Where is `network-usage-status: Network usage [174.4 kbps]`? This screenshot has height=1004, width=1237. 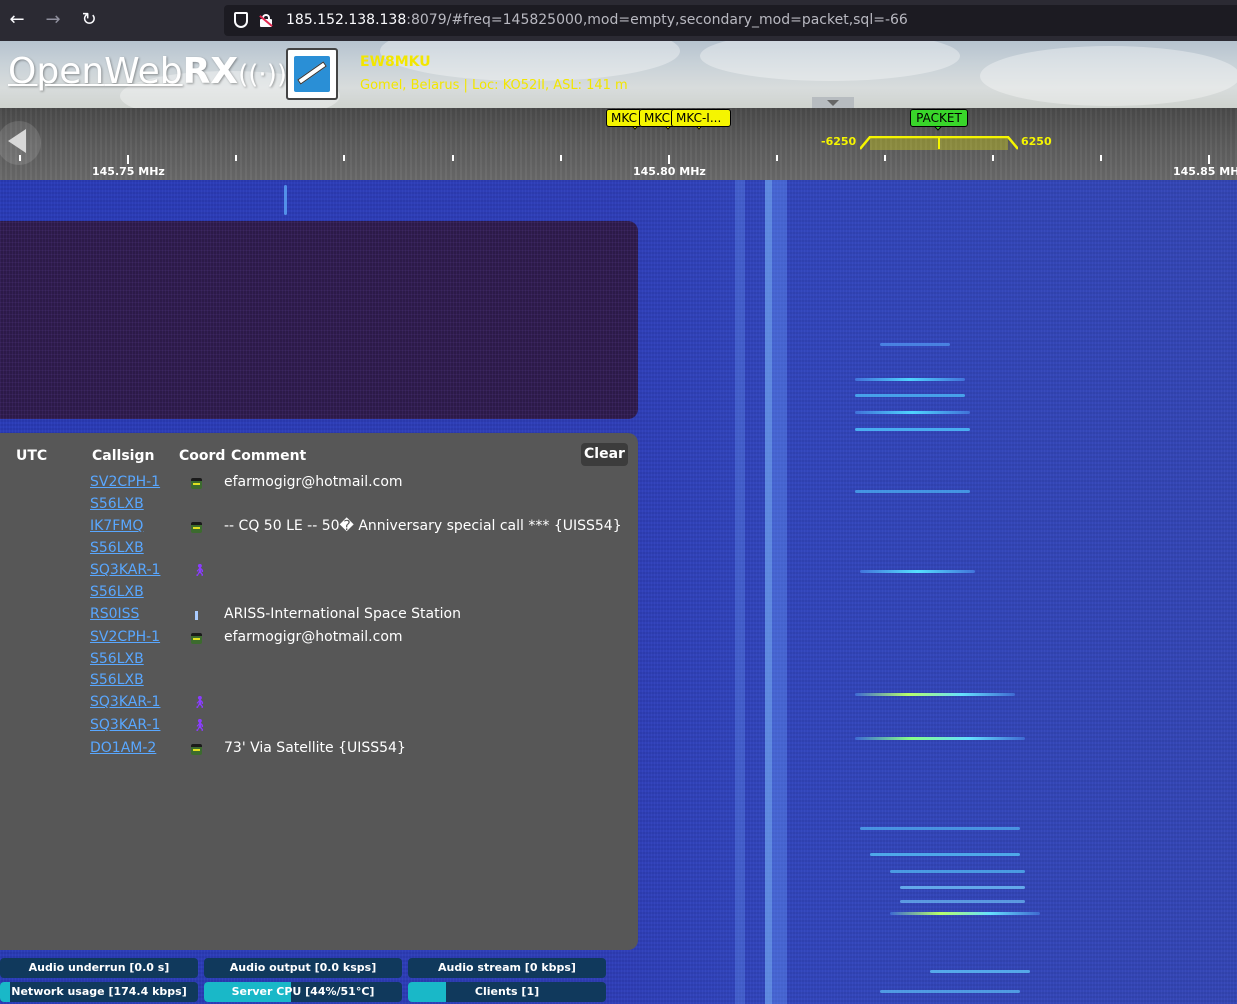
network-usage-status: Network usage [174.4 kbps] is located at coordinates (99, 992).